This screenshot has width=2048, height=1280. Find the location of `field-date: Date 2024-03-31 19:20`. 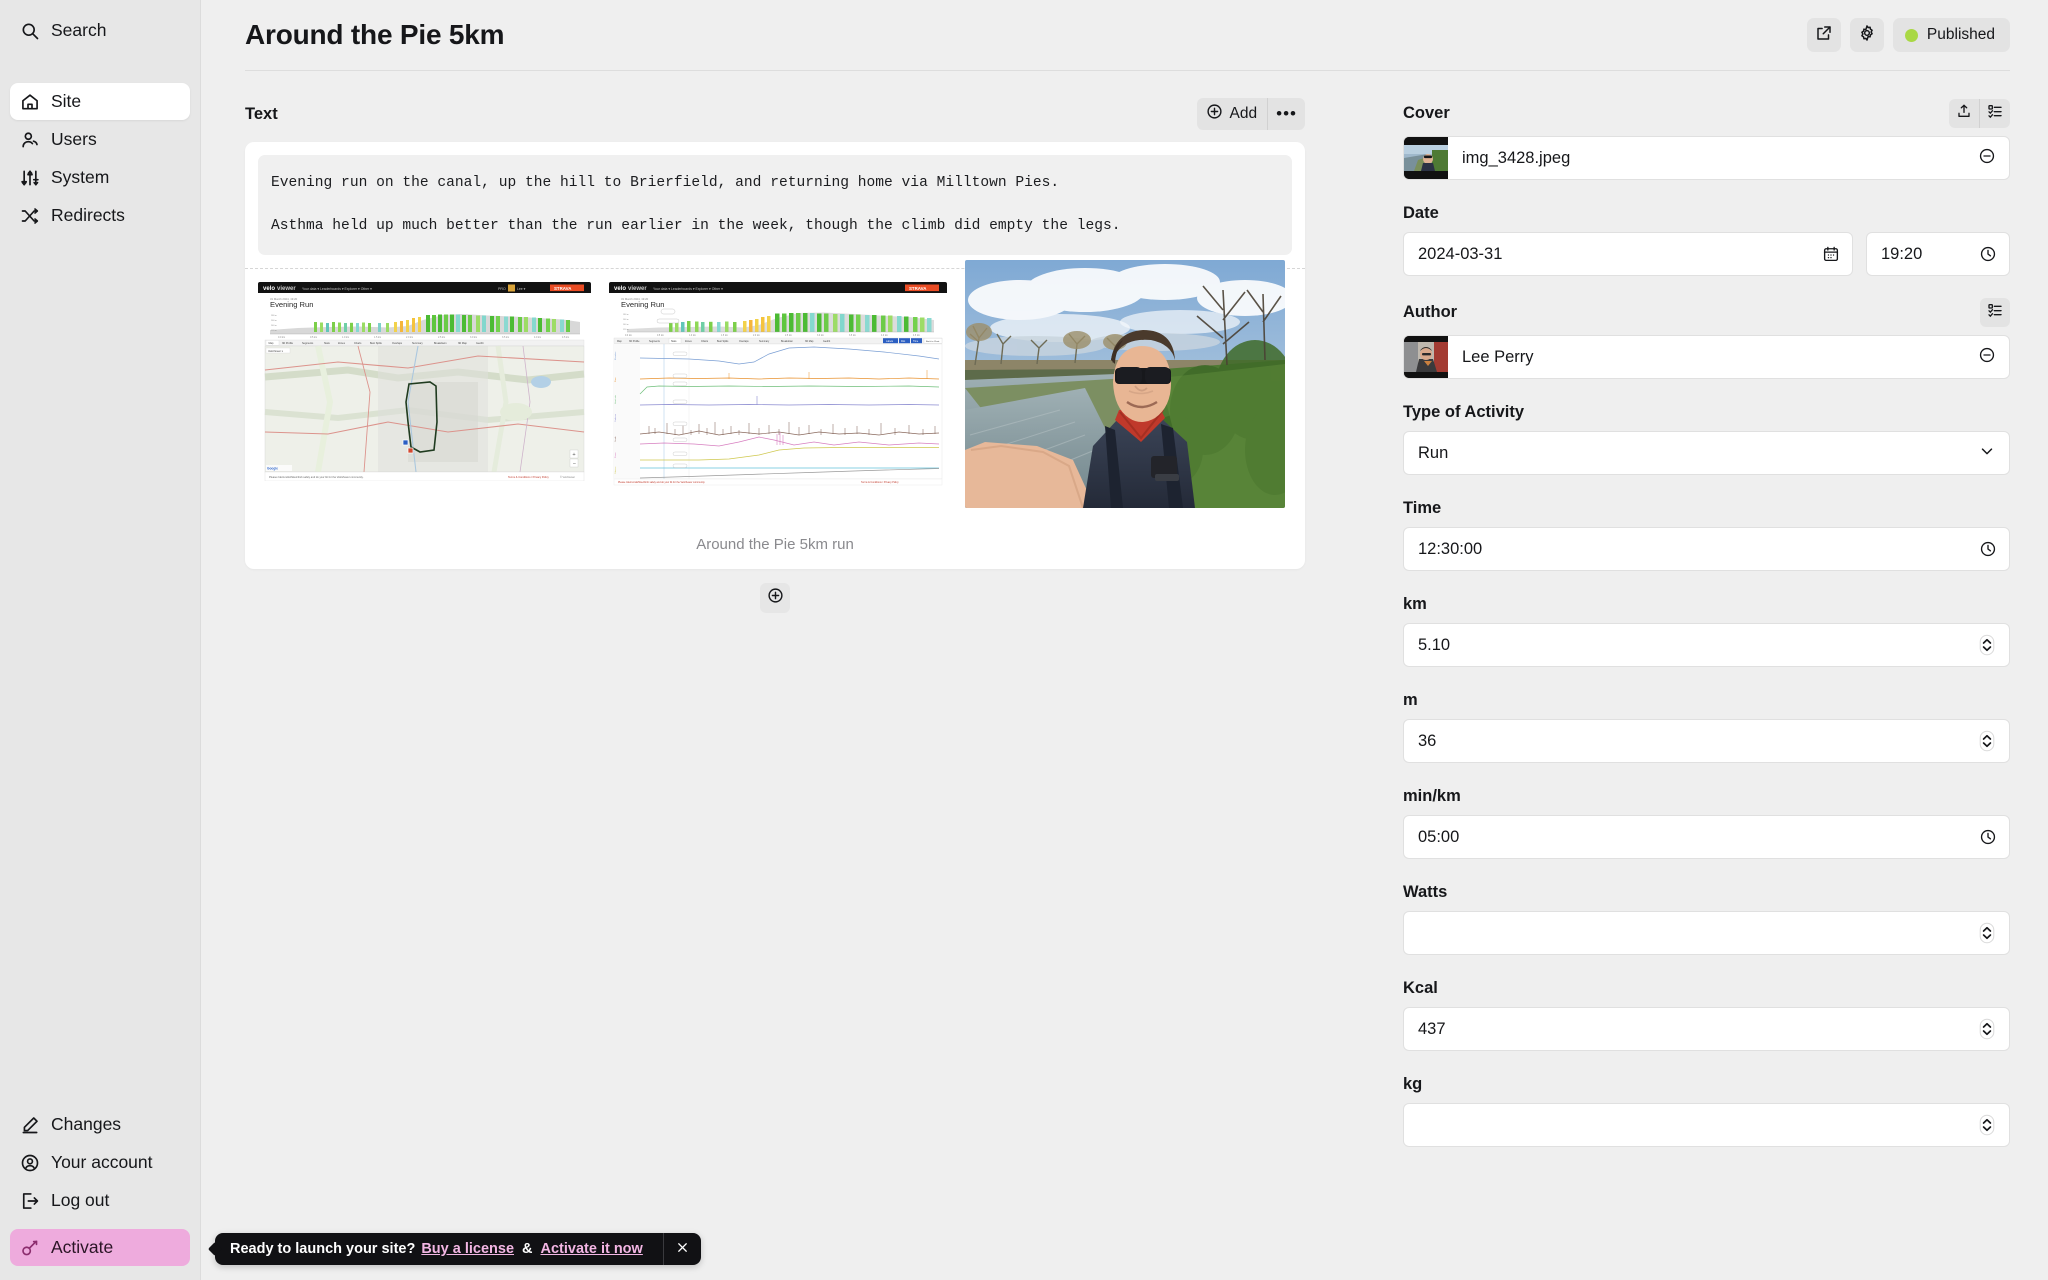

field-date: Date 2024-03-31 19:20 is located at coordinates (1706, 239).